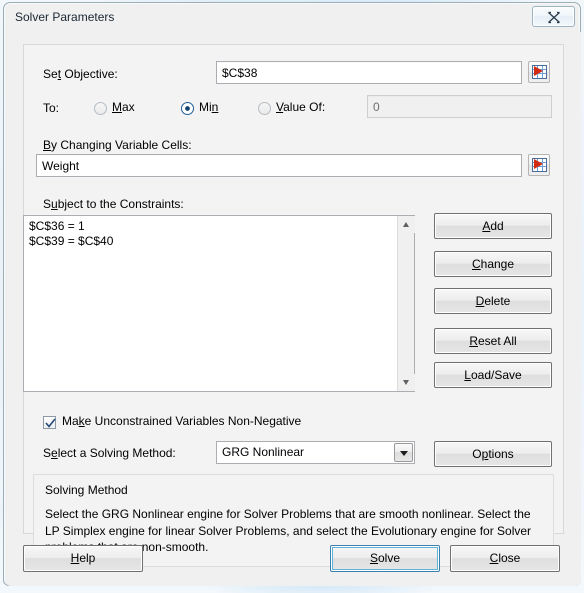 The image size is (584, 593). I want to click on solve-button: Solve, so click(385, 558).